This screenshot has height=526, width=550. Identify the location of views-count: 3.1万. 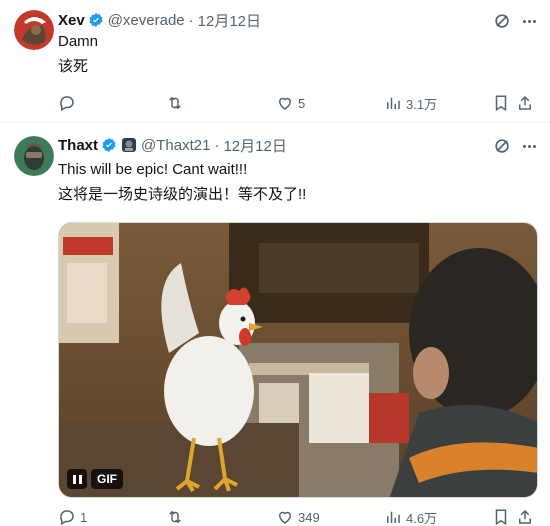
(422, 104).